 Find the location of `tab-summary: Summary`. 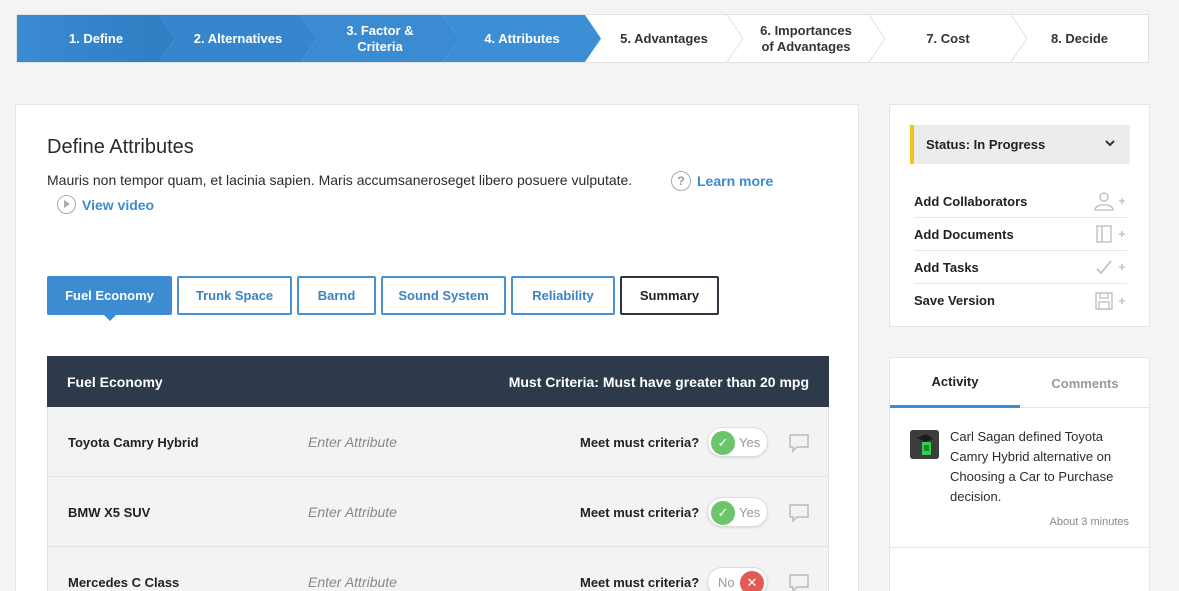

tab-summary: Summary is located at coordinates (669, 295).